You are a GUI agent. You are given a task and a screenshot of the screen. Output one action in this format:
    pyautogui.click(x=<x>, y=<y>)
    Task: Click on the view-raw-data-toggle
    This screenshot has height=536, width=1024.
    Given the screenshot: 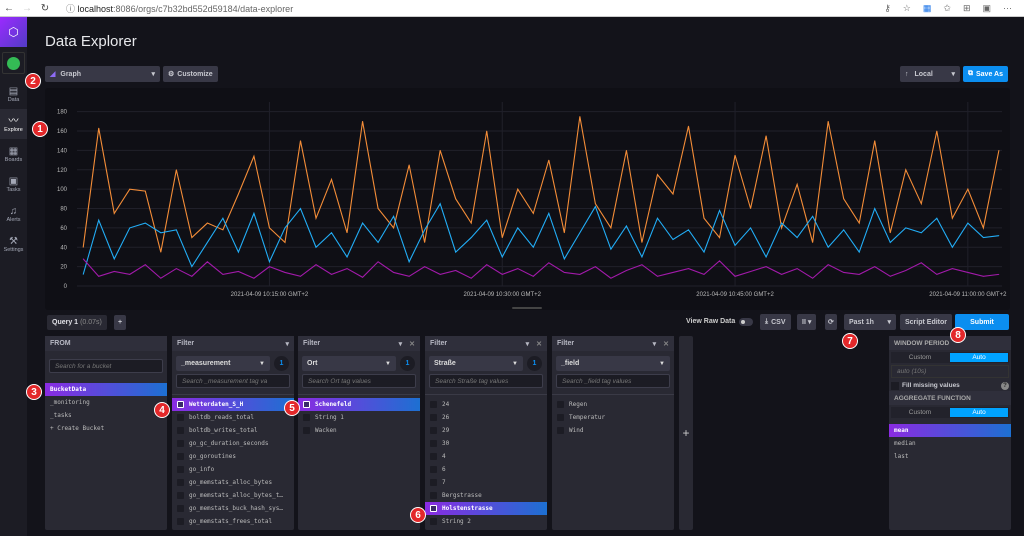 What is the action you would take?
    pyautogui.click(x=746, y=322)
    